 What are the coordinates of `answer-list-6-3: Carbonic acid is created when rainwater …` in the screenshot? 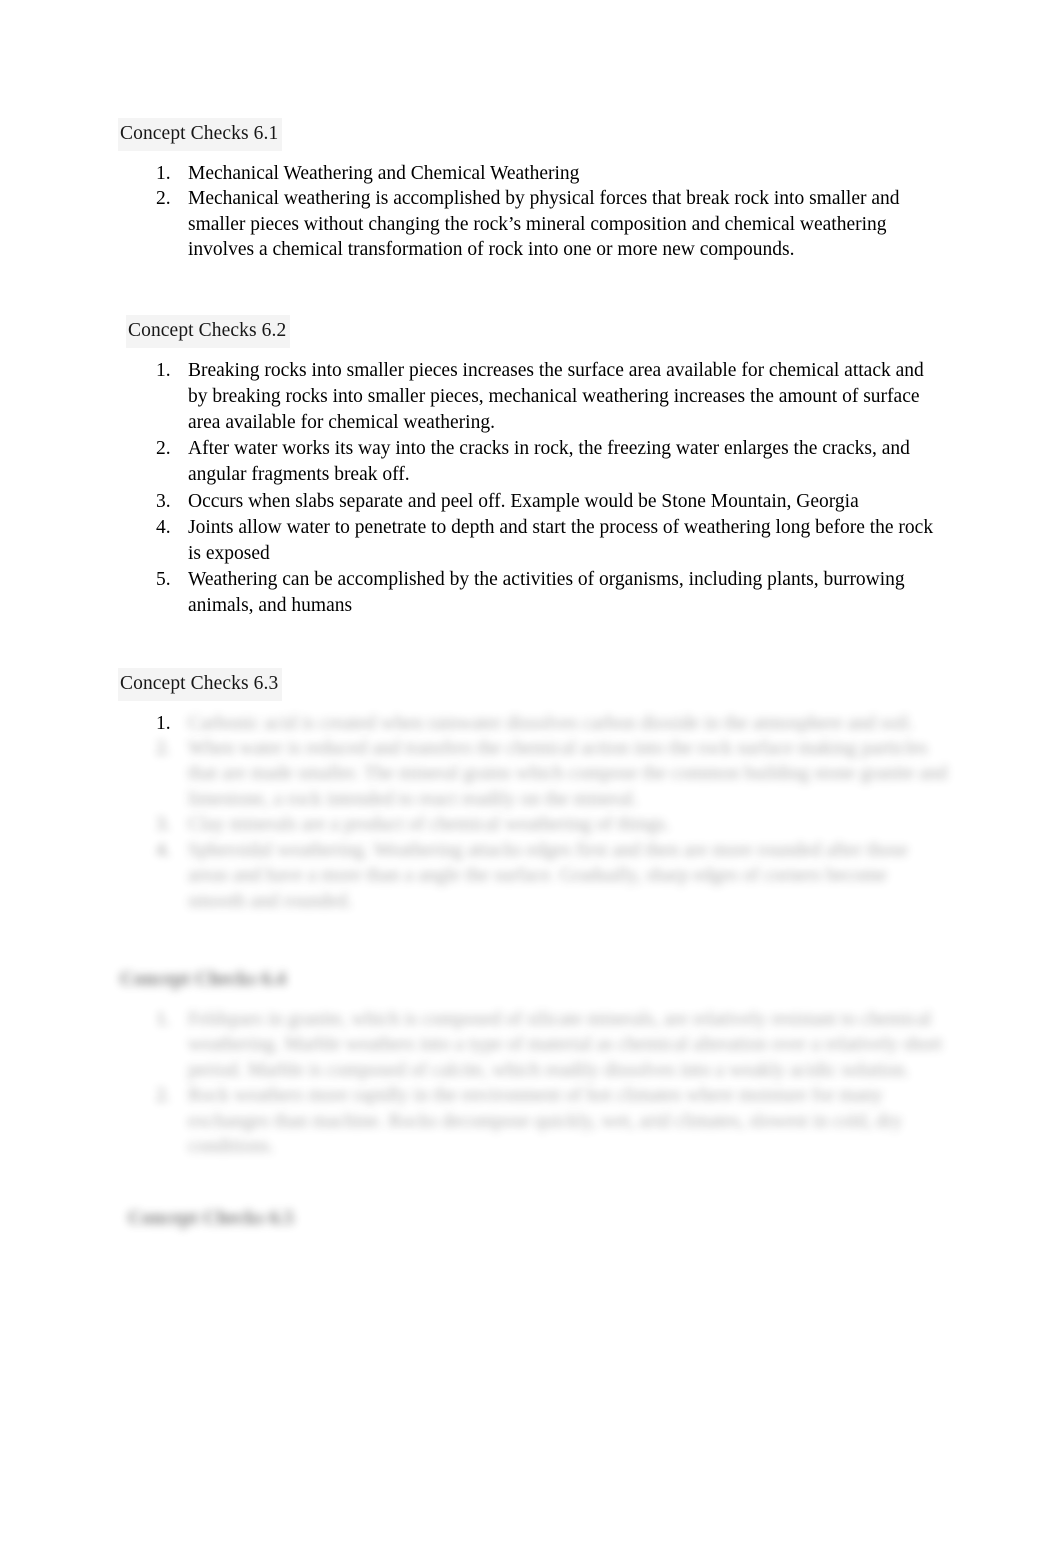 It's located at (533, 812).